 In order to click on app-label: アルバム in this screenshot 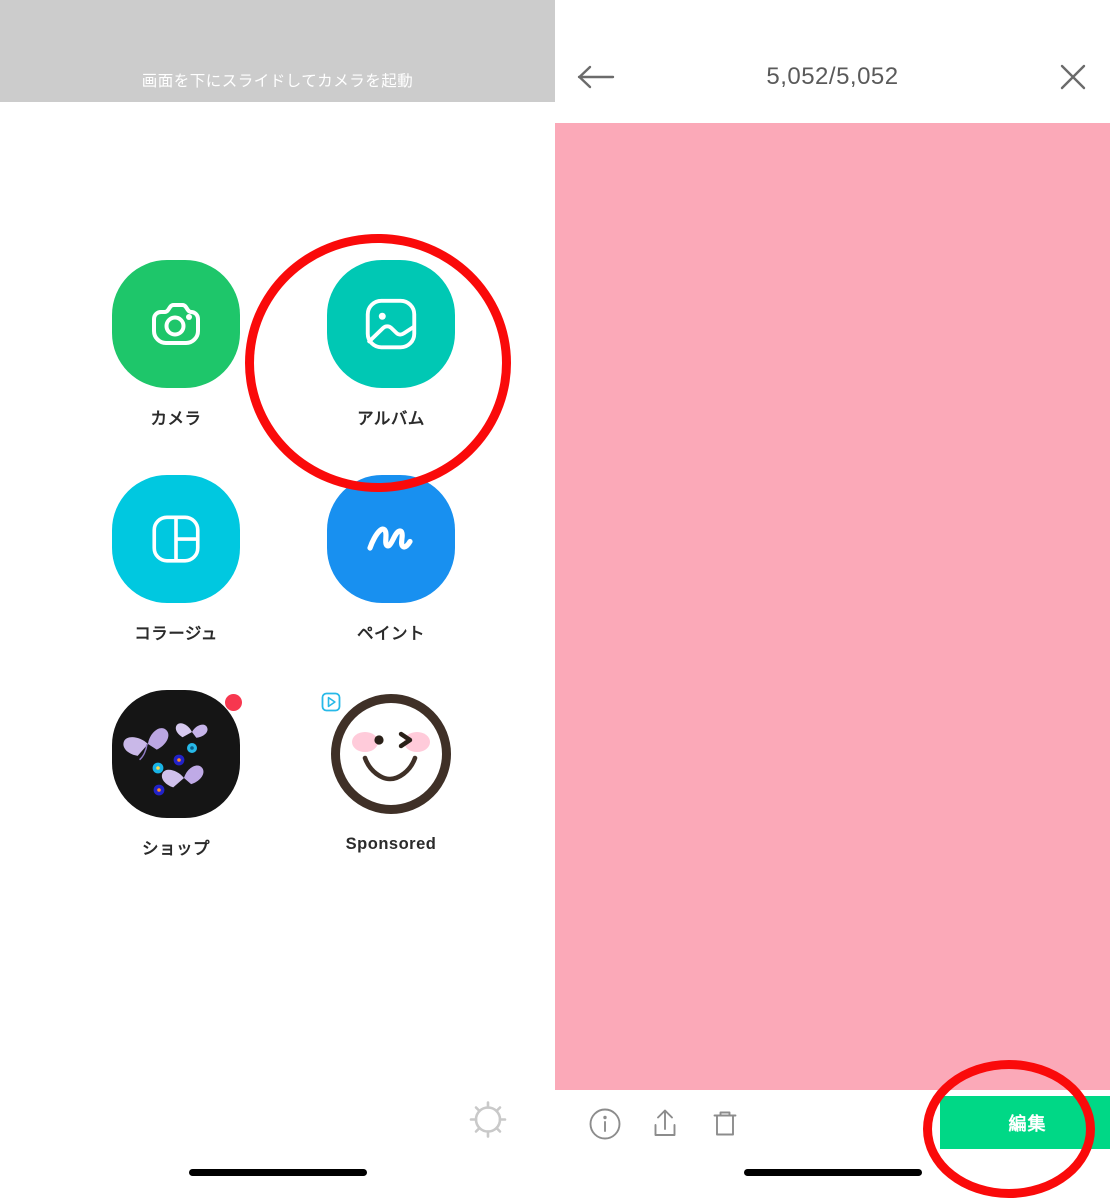, I will do `click(391, 419)`.